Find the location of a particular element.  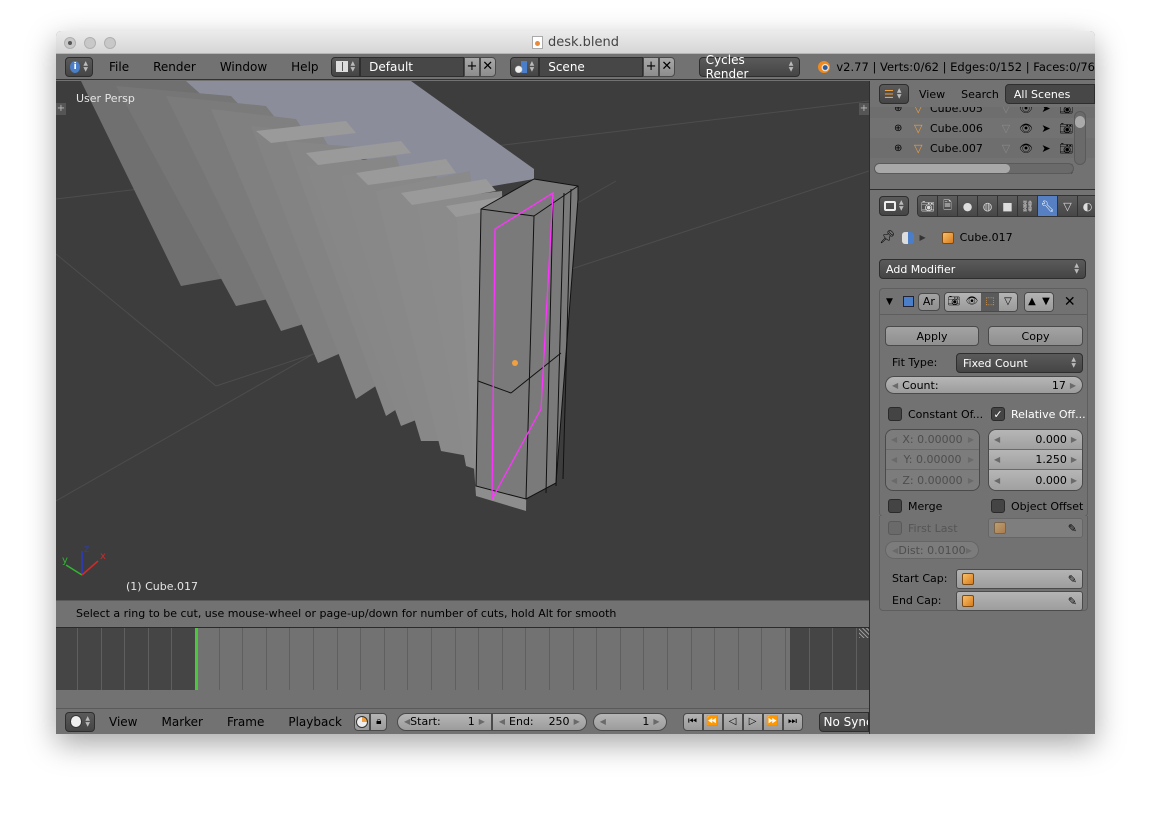

collapse-triangle-icon: ▼ is located at coordinates (889, 302).